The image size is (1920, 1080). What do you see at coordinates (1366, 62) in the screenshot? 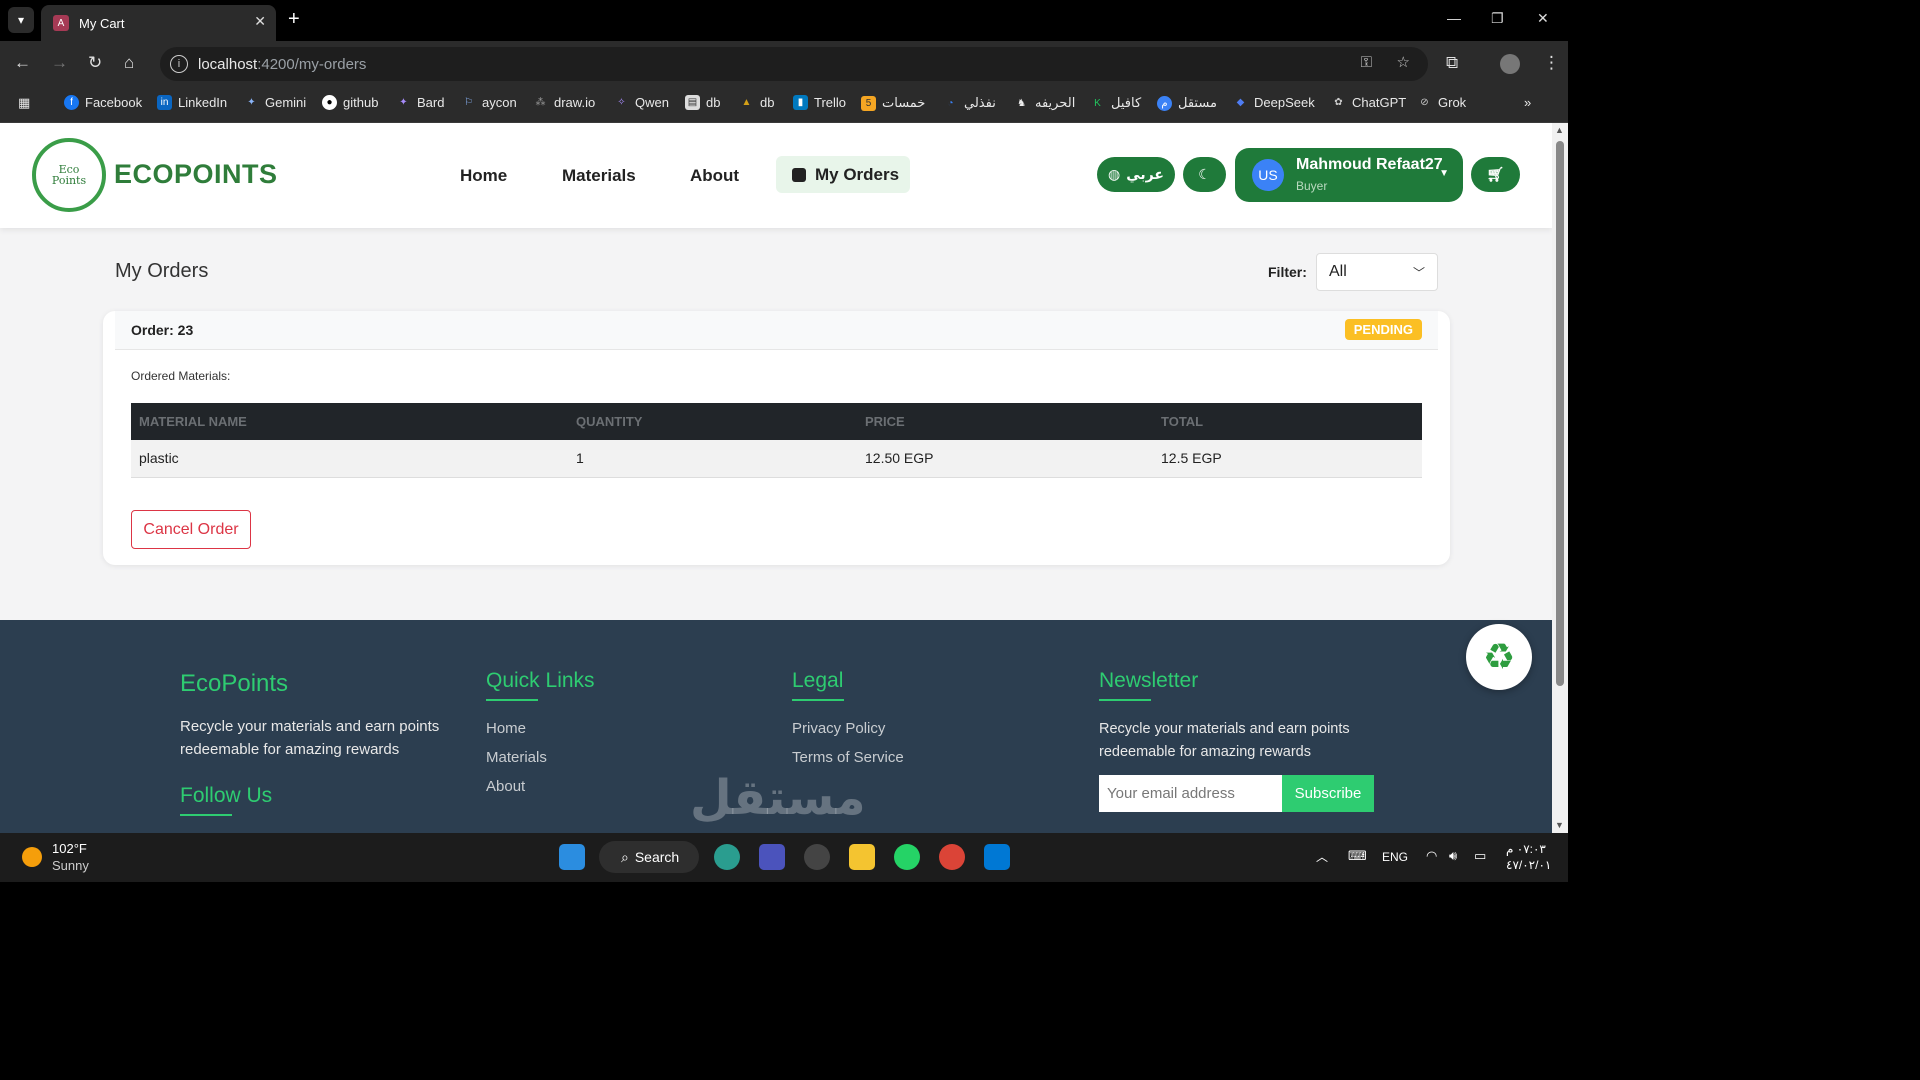
I see `password-key-icon: ⚿` at bounding box center [1366, 62].